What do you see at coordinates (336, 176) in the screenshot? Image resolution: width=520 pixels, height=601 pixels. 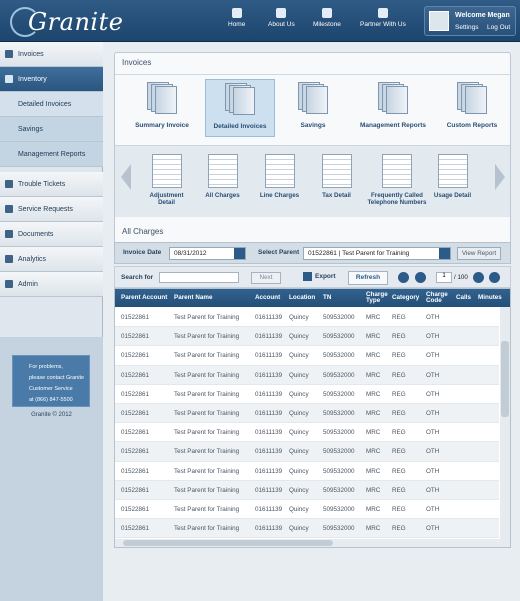 I see `report-tax-detail: Tax Detail` at bounding box center [336, 176].